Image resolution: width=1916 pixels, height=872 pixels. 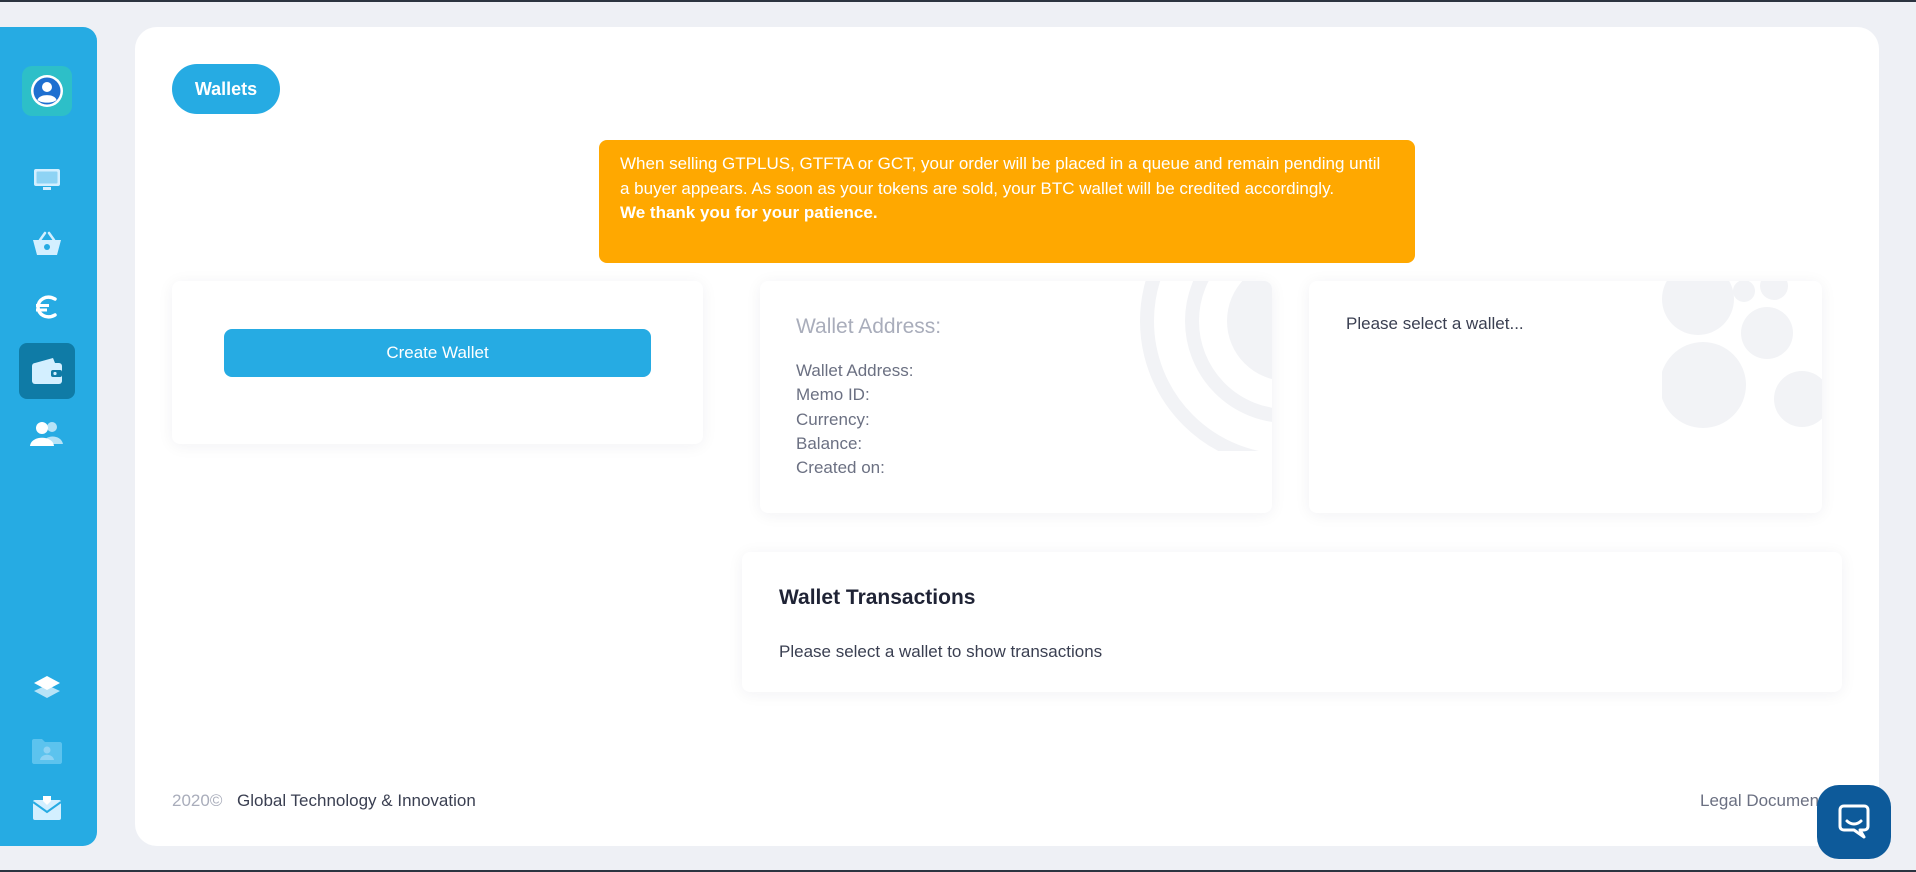 I want to click on footer-company-name: Global Technology & Innovation, so click(x=356, y=800).